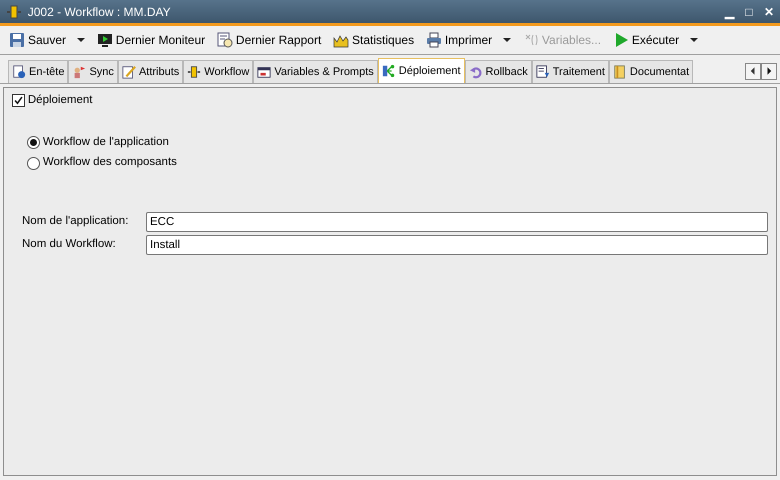  I want to click on radio-label: Workflow des composants, so click(109, 163).